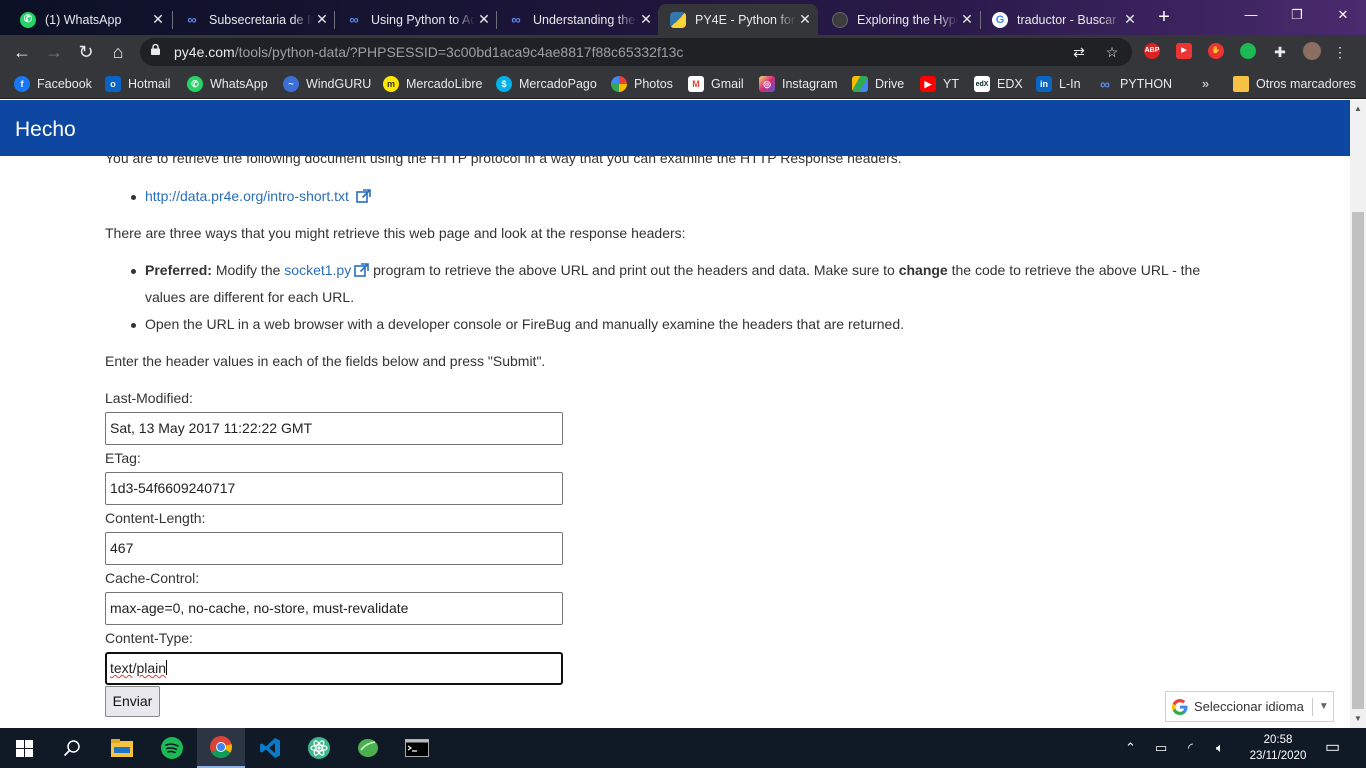 The width and height of the screenshot is (1366, 768). I want to click on etag-input: 1d3-54f6609240717, so click(334, 488).